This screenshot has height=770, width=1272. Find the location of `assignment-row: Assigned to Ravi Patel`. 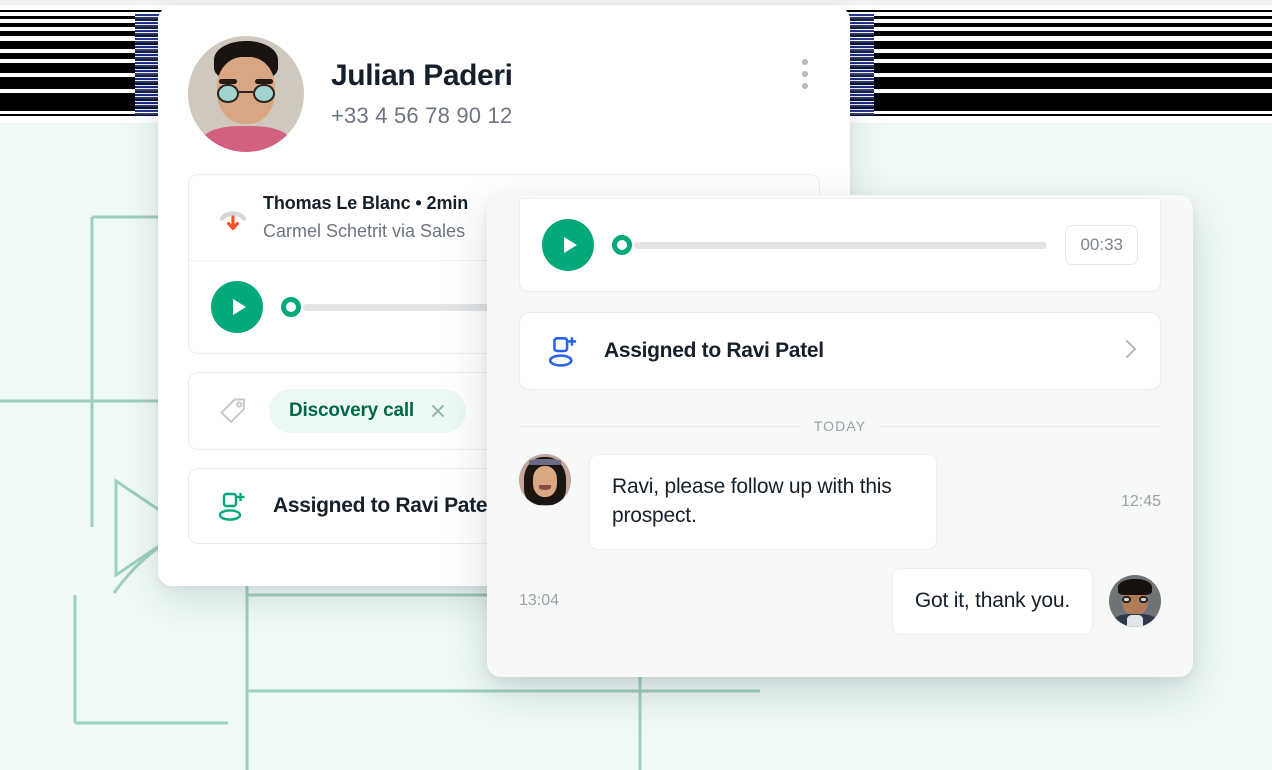

assignment-row: Assigned to Ravi Patel is located at coordinates (840, 351).